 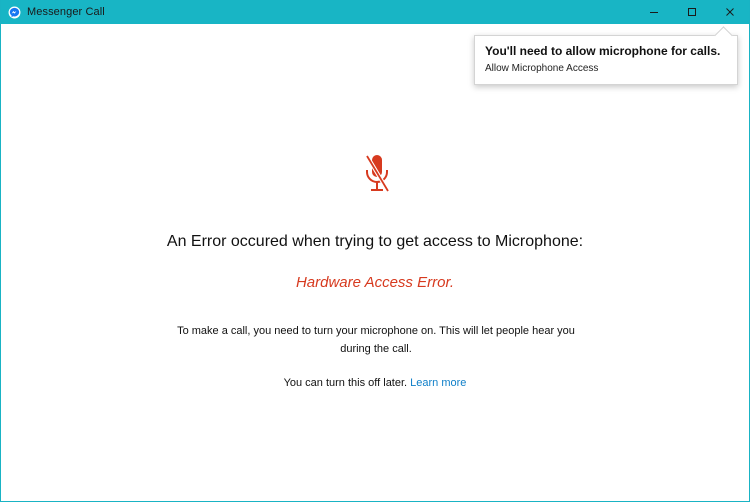 I want to click on close-icon, so click(x=730, y=12).